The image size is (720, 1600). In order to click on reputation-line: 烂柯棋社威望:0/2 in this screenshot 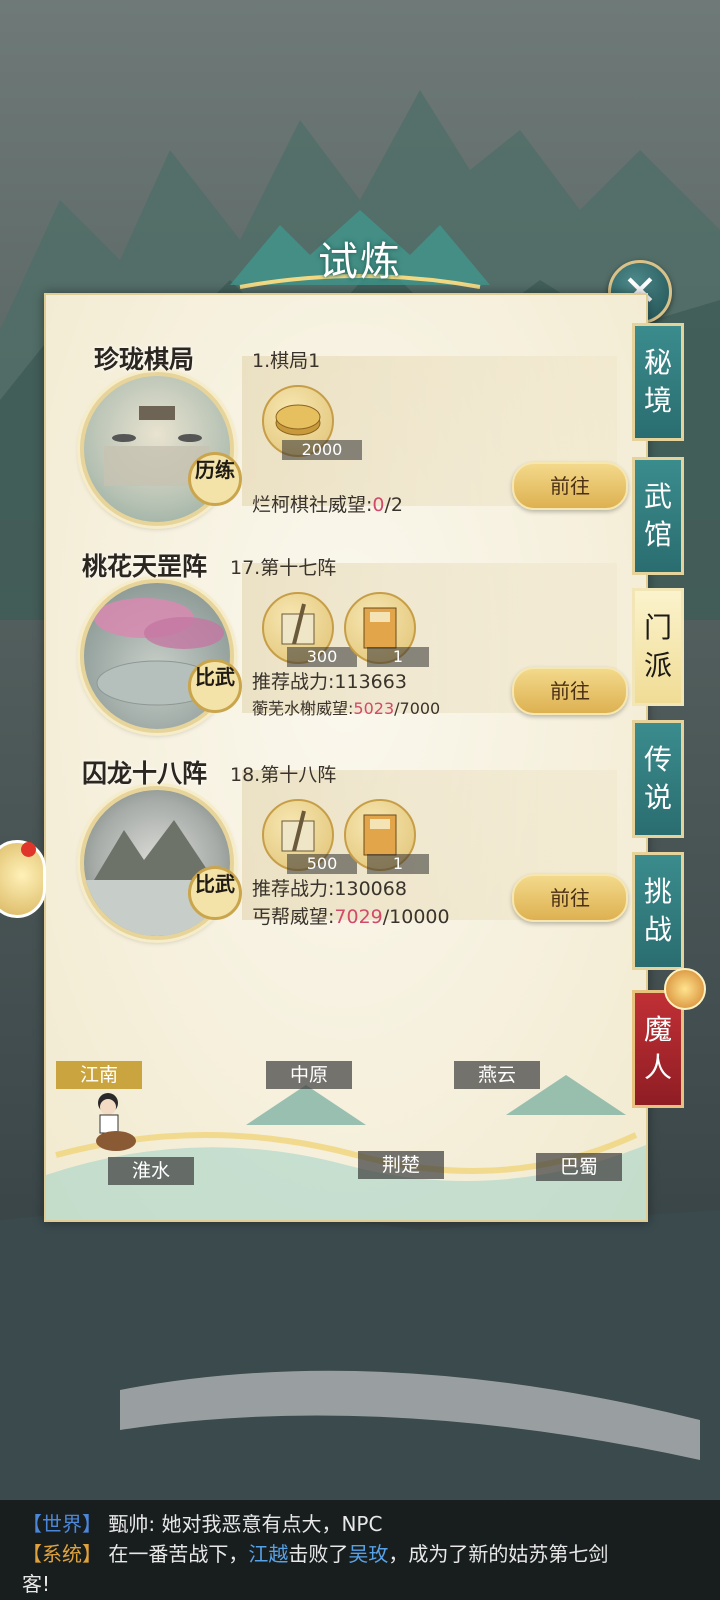, I will do `click(327, 503)`.